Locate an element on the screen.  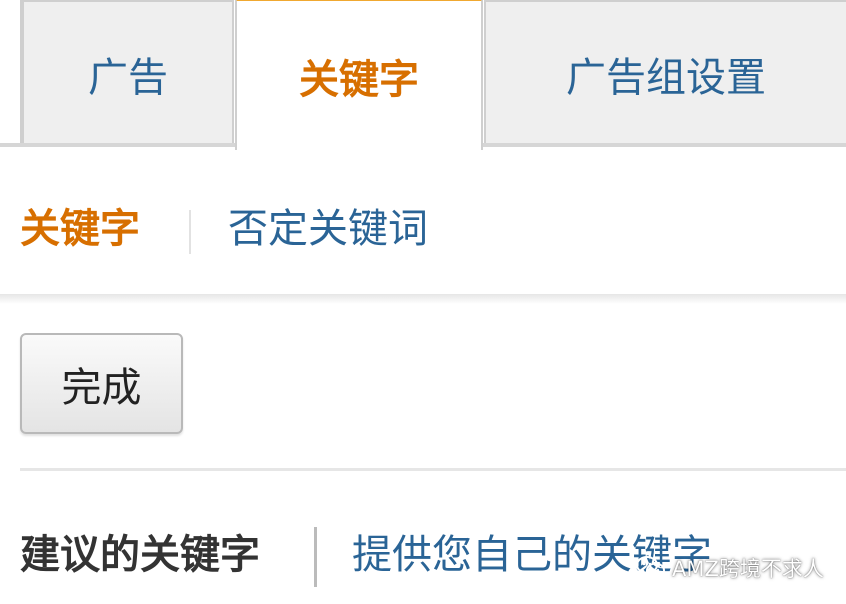
tab-ads: 广告 is located at coordinates (128, 72).